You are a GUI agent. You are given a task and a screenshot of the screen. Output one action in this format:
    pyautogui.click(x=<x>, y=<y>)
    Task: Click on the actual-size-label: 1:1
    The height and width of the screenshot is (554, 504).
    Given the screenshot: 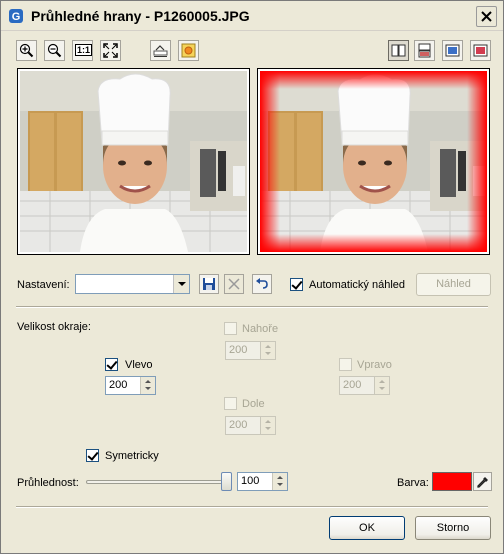 What is the action you would take?
    pyautogui.click(x=84, y=50)
    